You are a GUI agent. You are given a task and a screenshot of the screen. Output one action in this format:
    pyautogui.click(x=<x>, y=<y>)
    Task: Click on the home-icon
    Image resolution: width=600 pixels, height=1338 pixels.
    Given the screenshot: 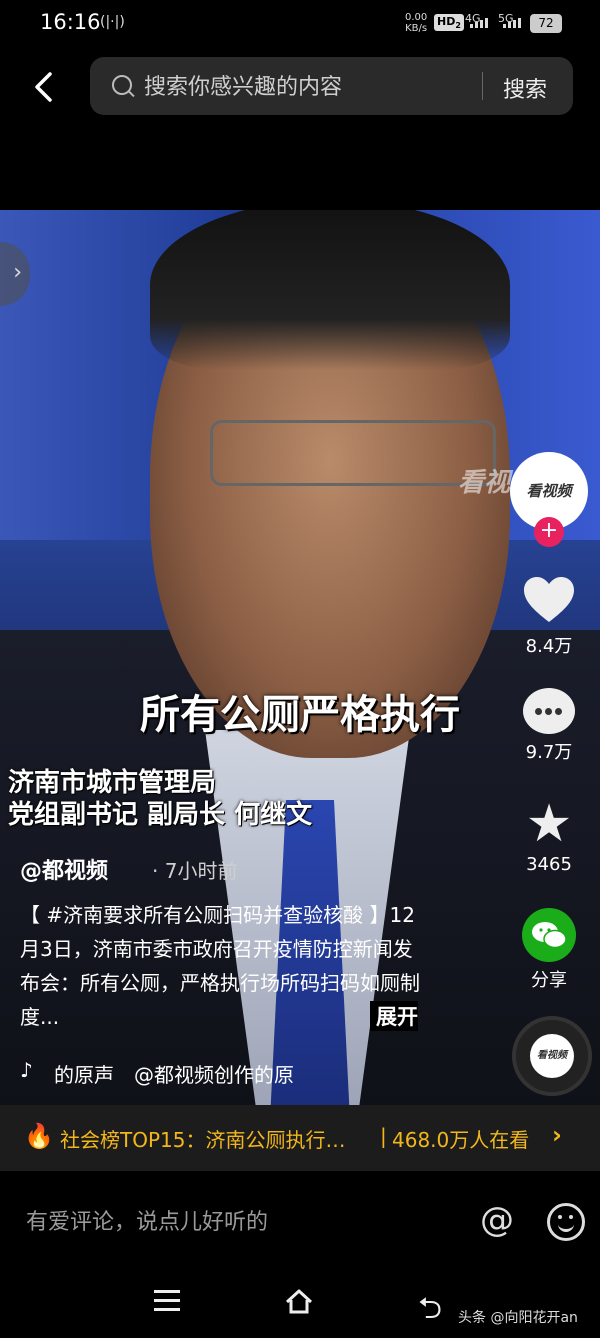 What is the action you would take?
    pyautogui.click(x=299, y=1301)
    